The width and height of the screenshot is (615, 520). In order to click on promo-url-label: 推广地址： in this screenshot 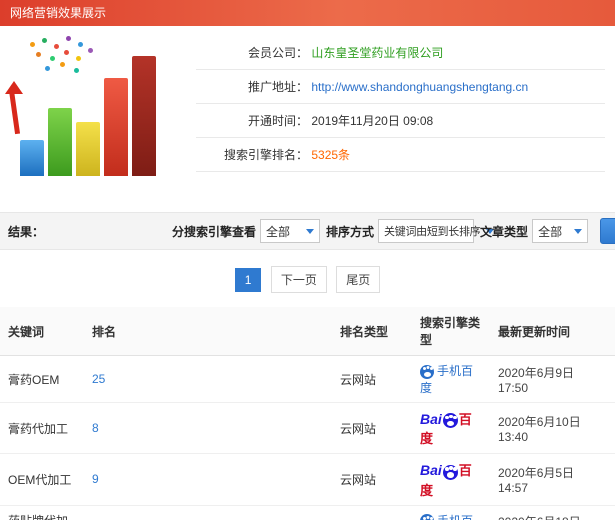, I will do `click(277, 87)`.